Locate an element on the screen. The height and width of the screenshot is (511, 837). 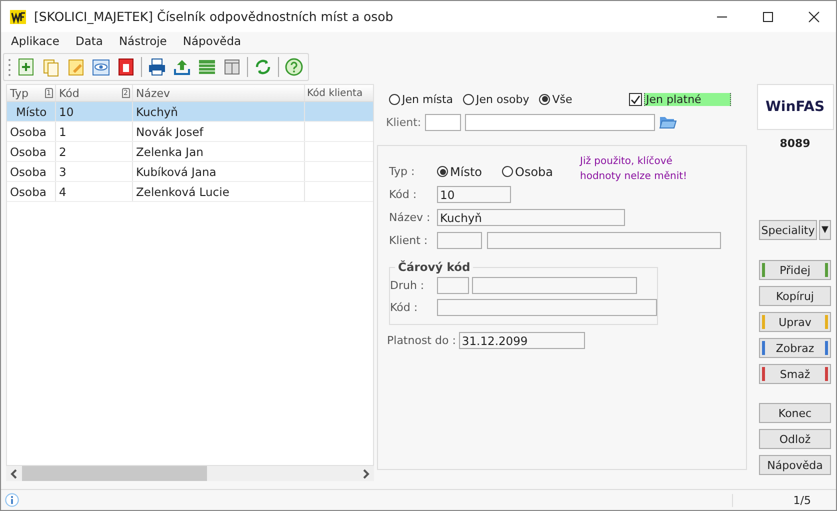
info-icon is located at coordinates (12, 500).